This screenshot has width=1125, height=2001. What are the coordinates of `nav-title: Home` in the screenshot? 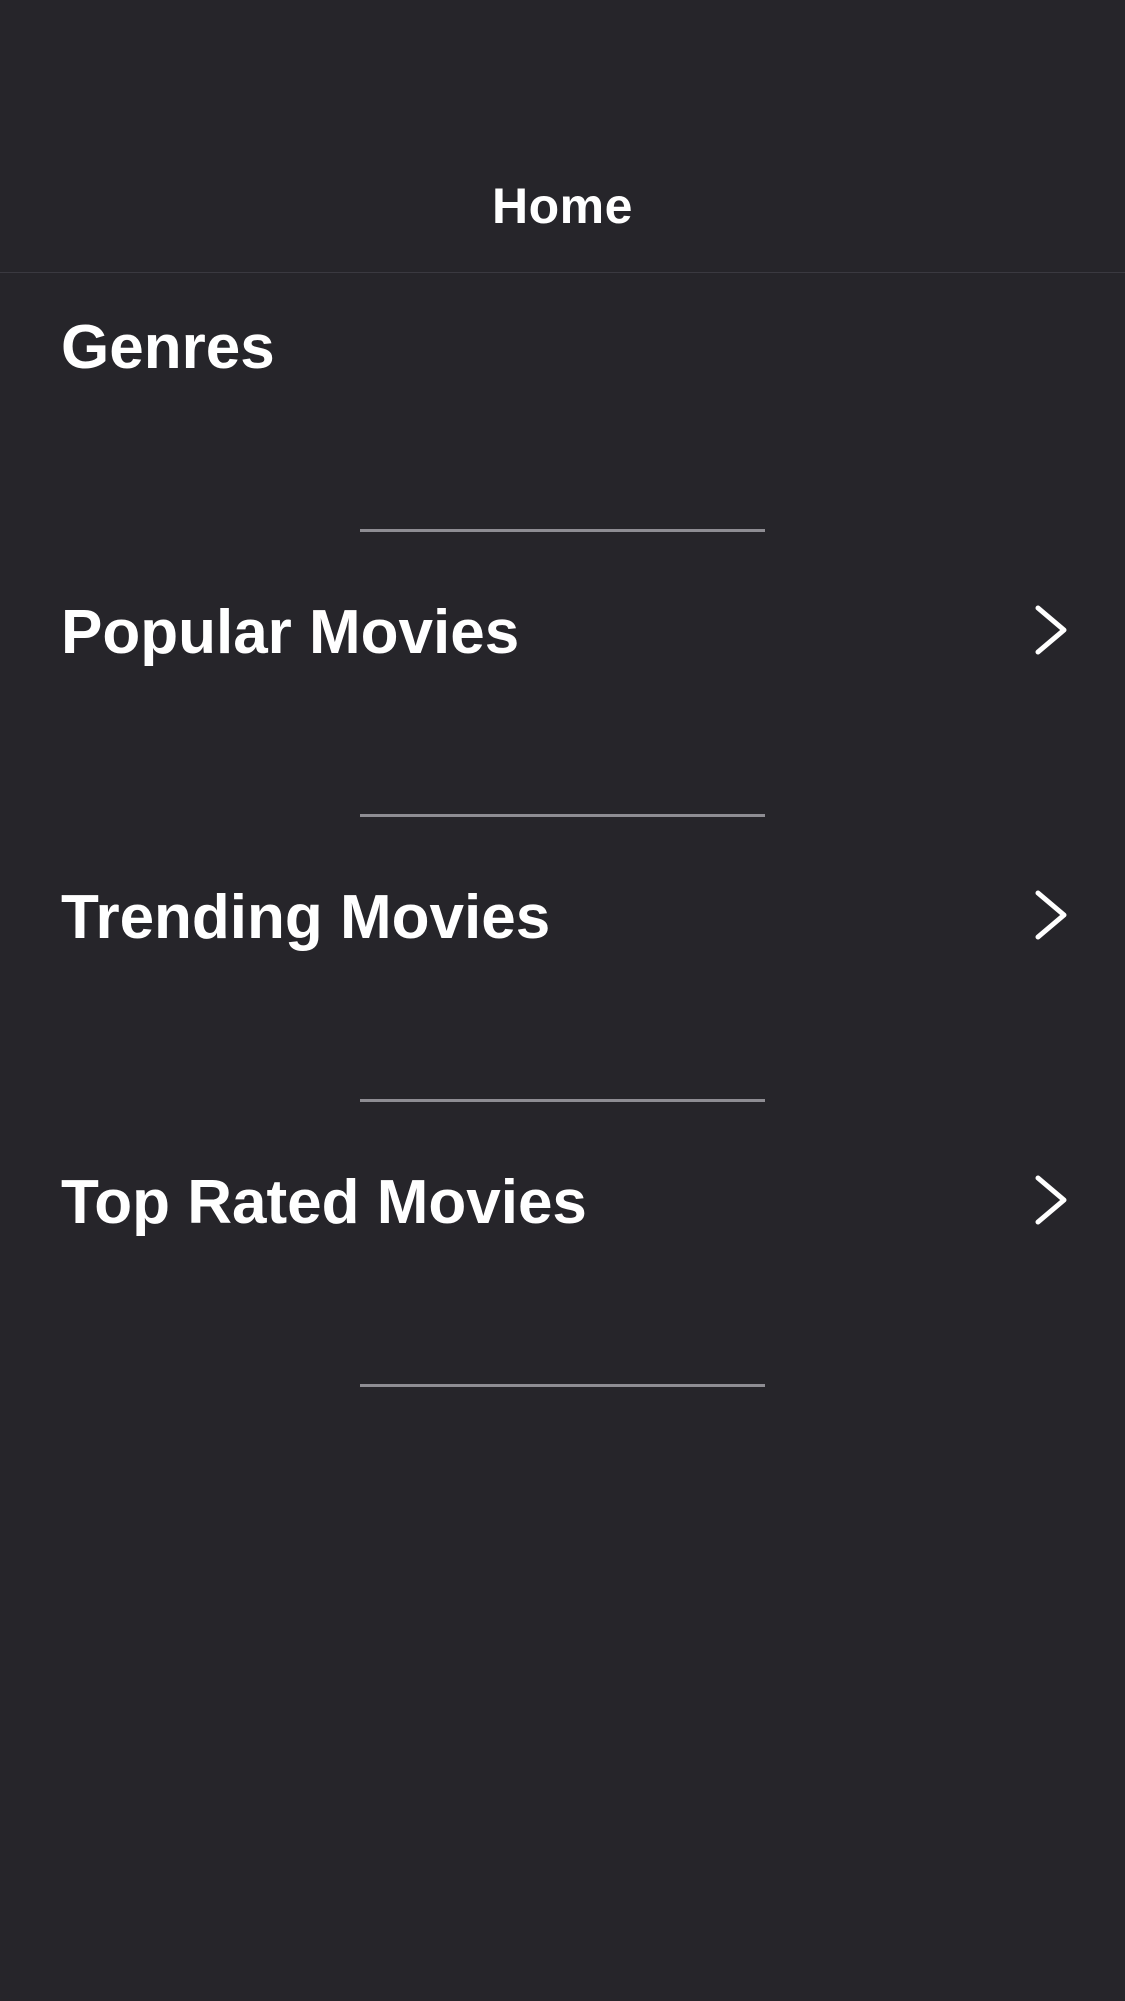 It's located at (562, 206).